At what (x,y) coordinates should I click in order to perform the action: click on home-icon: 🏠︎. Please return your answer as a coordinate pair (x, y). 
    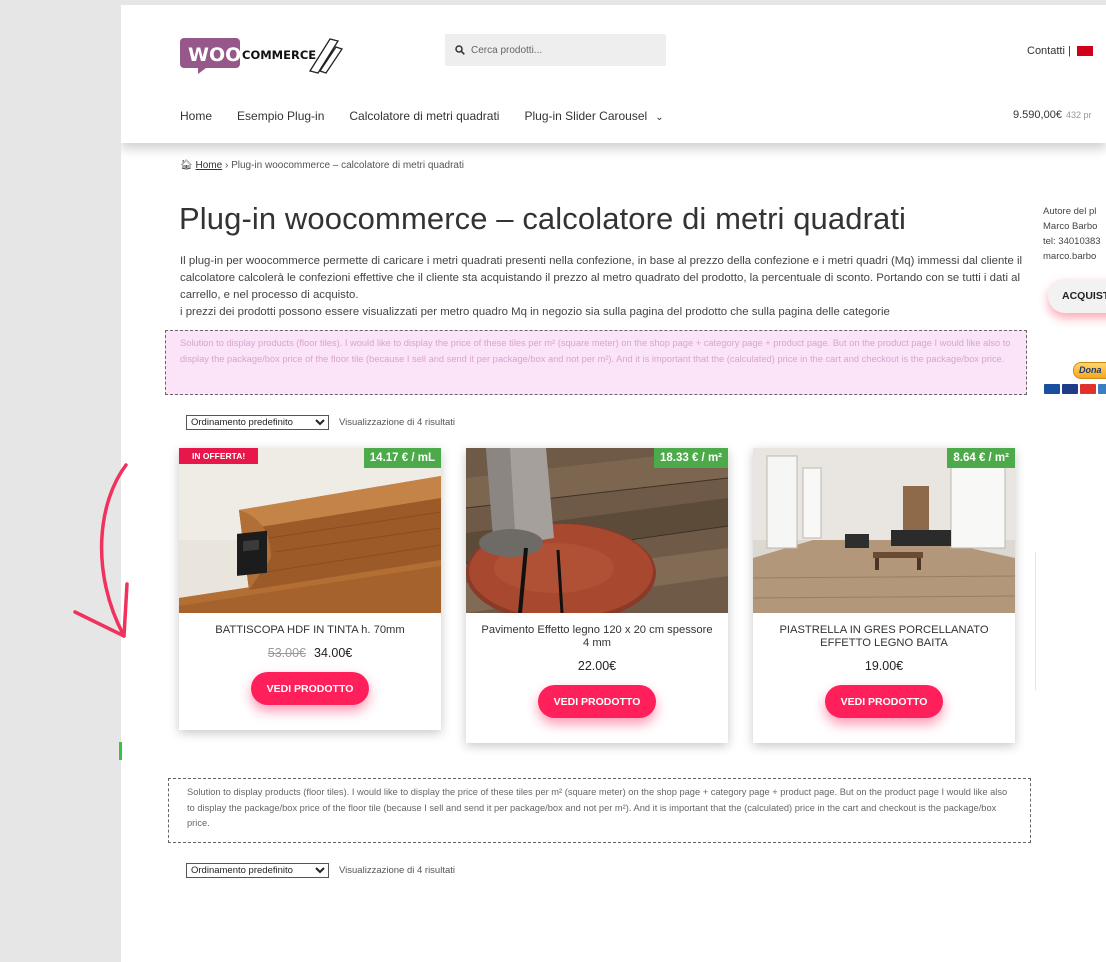
    Looking at the image, I should click on (186, 165).